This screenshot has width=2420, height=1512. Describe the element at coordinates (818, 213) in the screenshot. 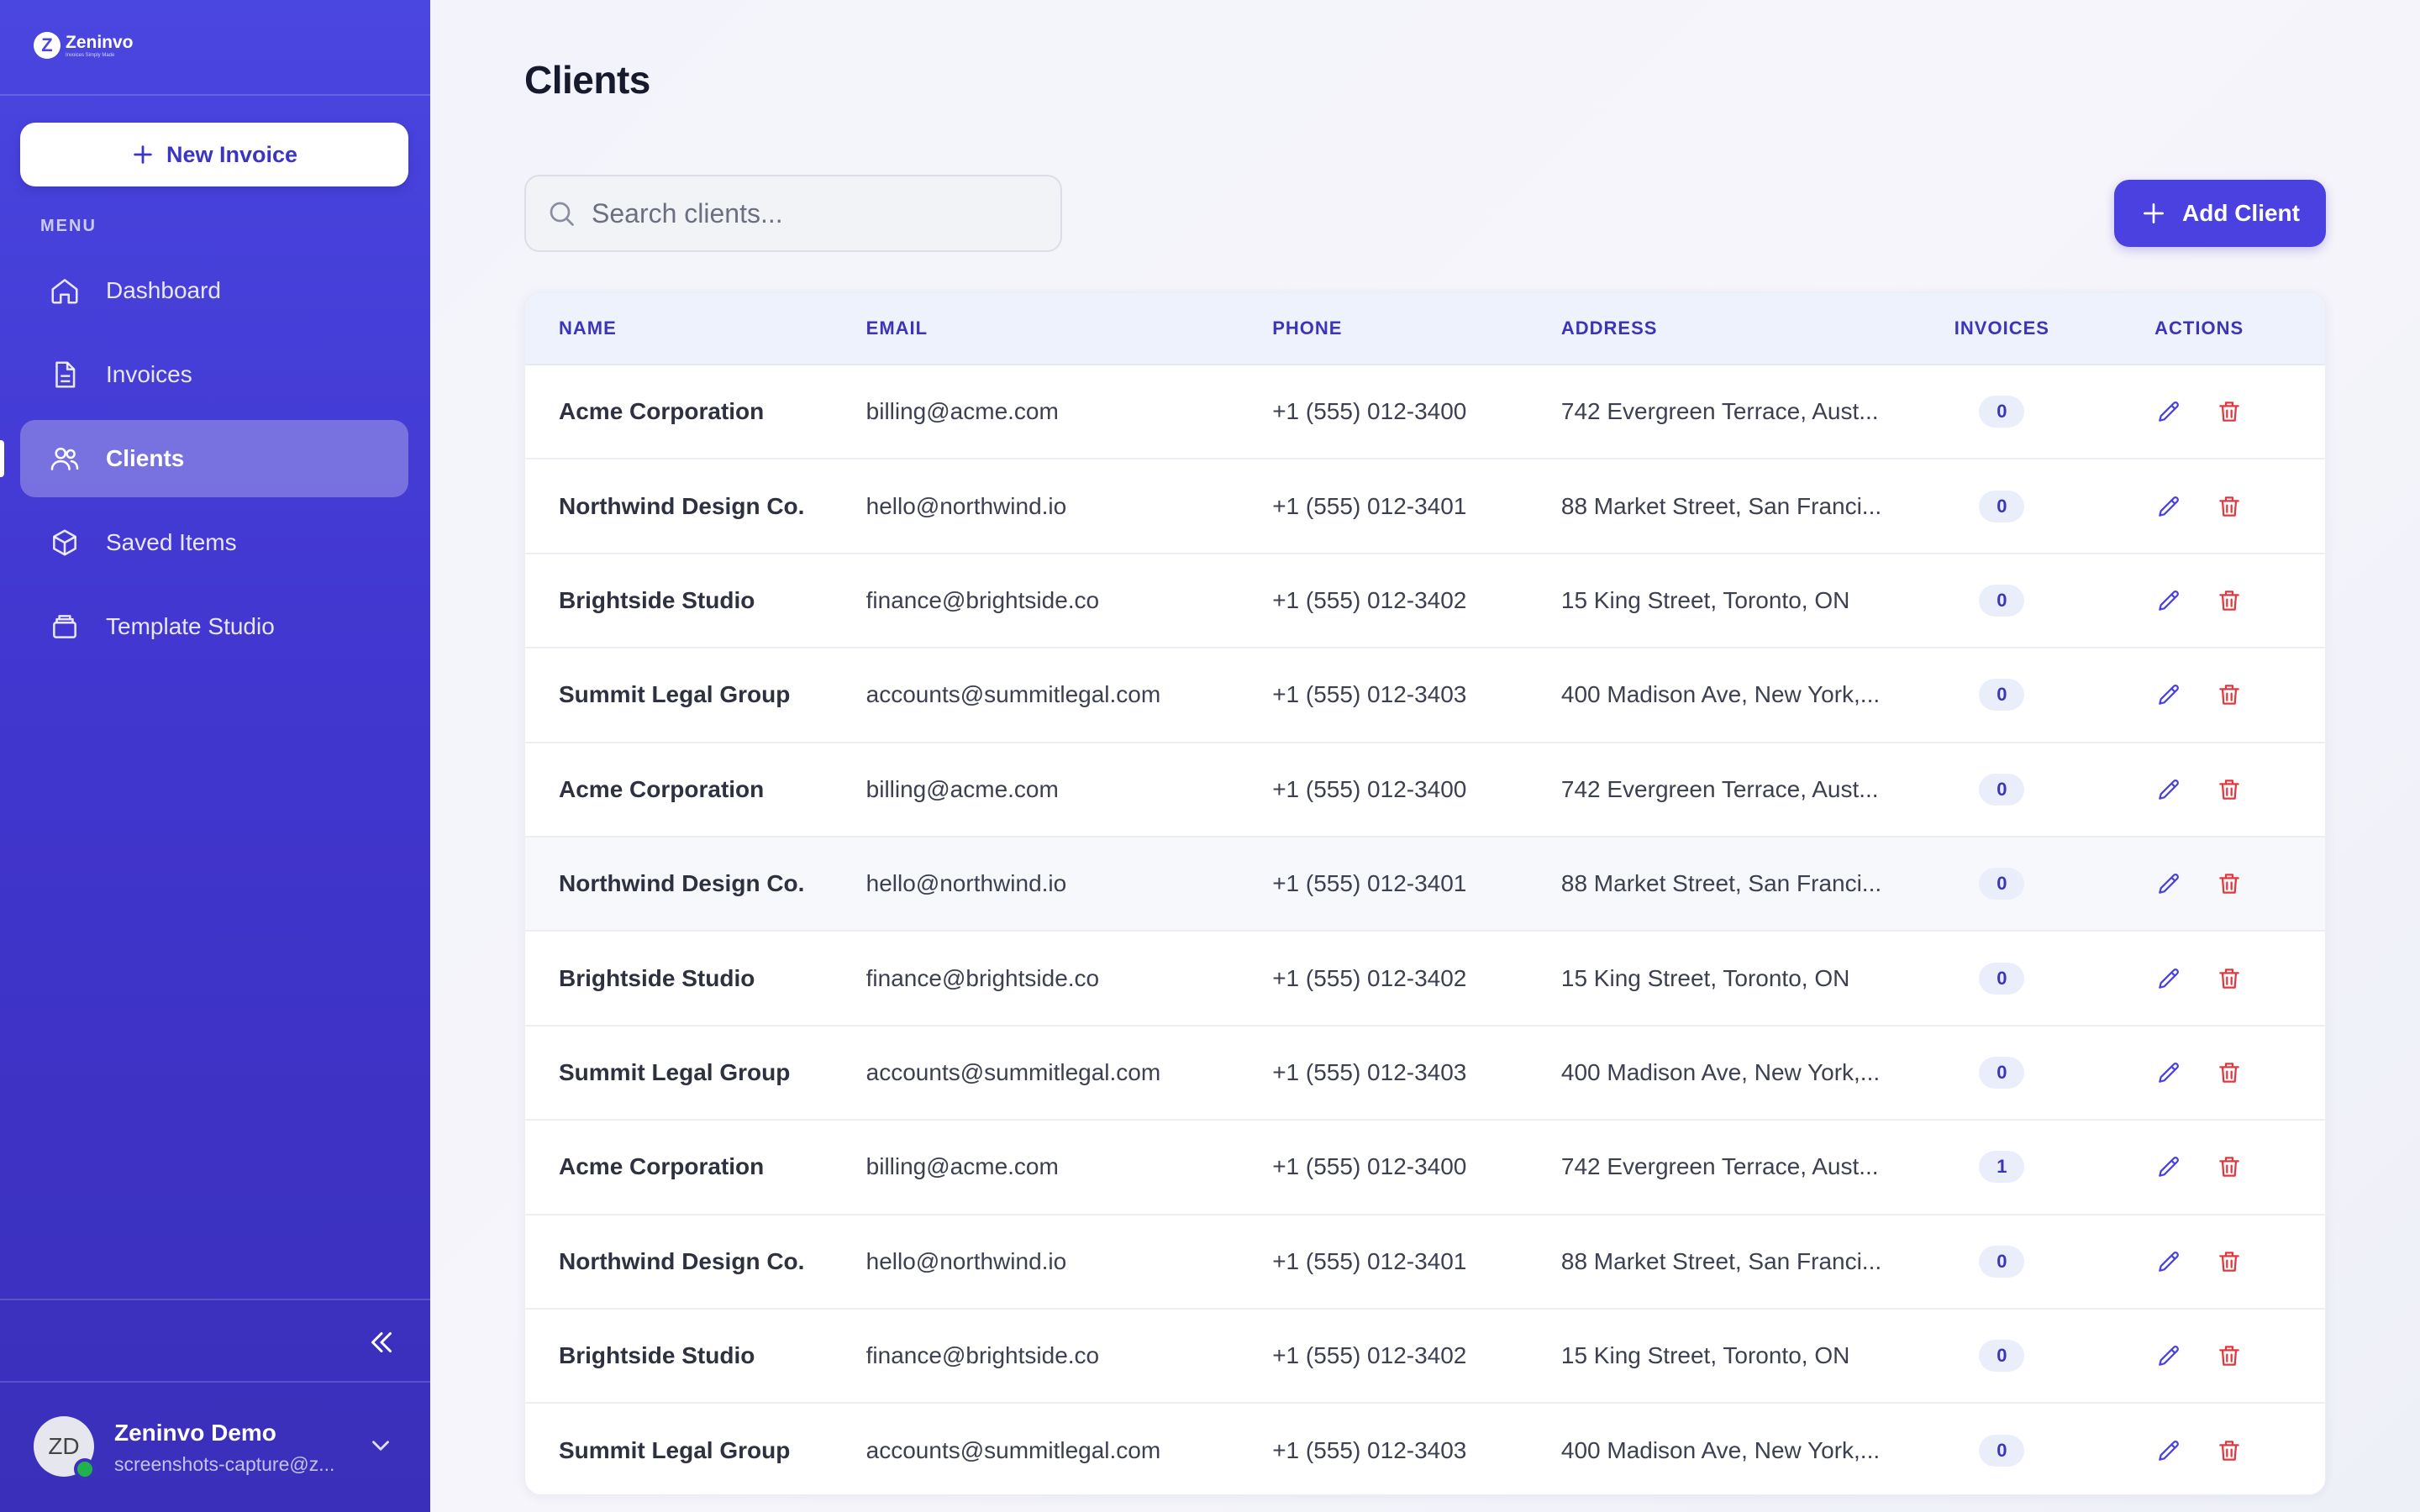

I see `search-input` at that location.